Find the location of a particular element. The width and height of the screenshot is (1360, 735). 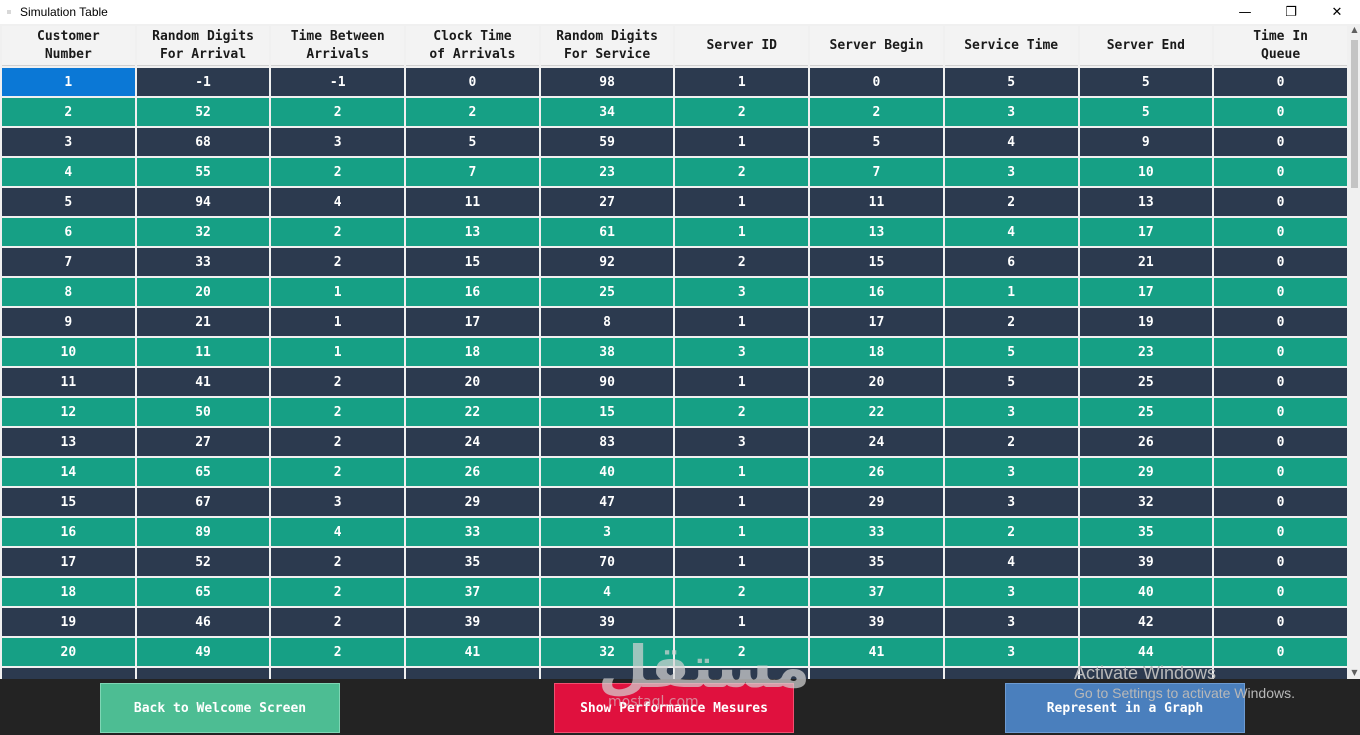

table-cell: 34 is located at coordinates (607, 112).